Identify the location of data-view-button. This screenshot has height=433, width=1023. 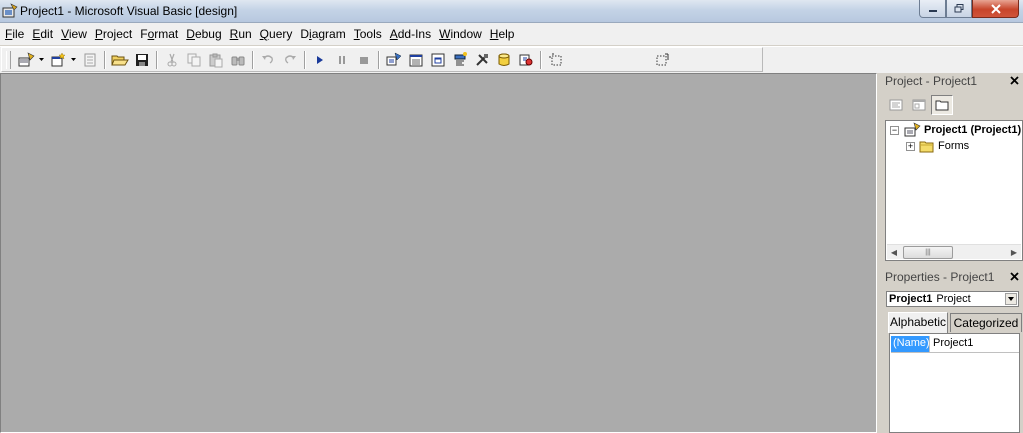
(504, 60).